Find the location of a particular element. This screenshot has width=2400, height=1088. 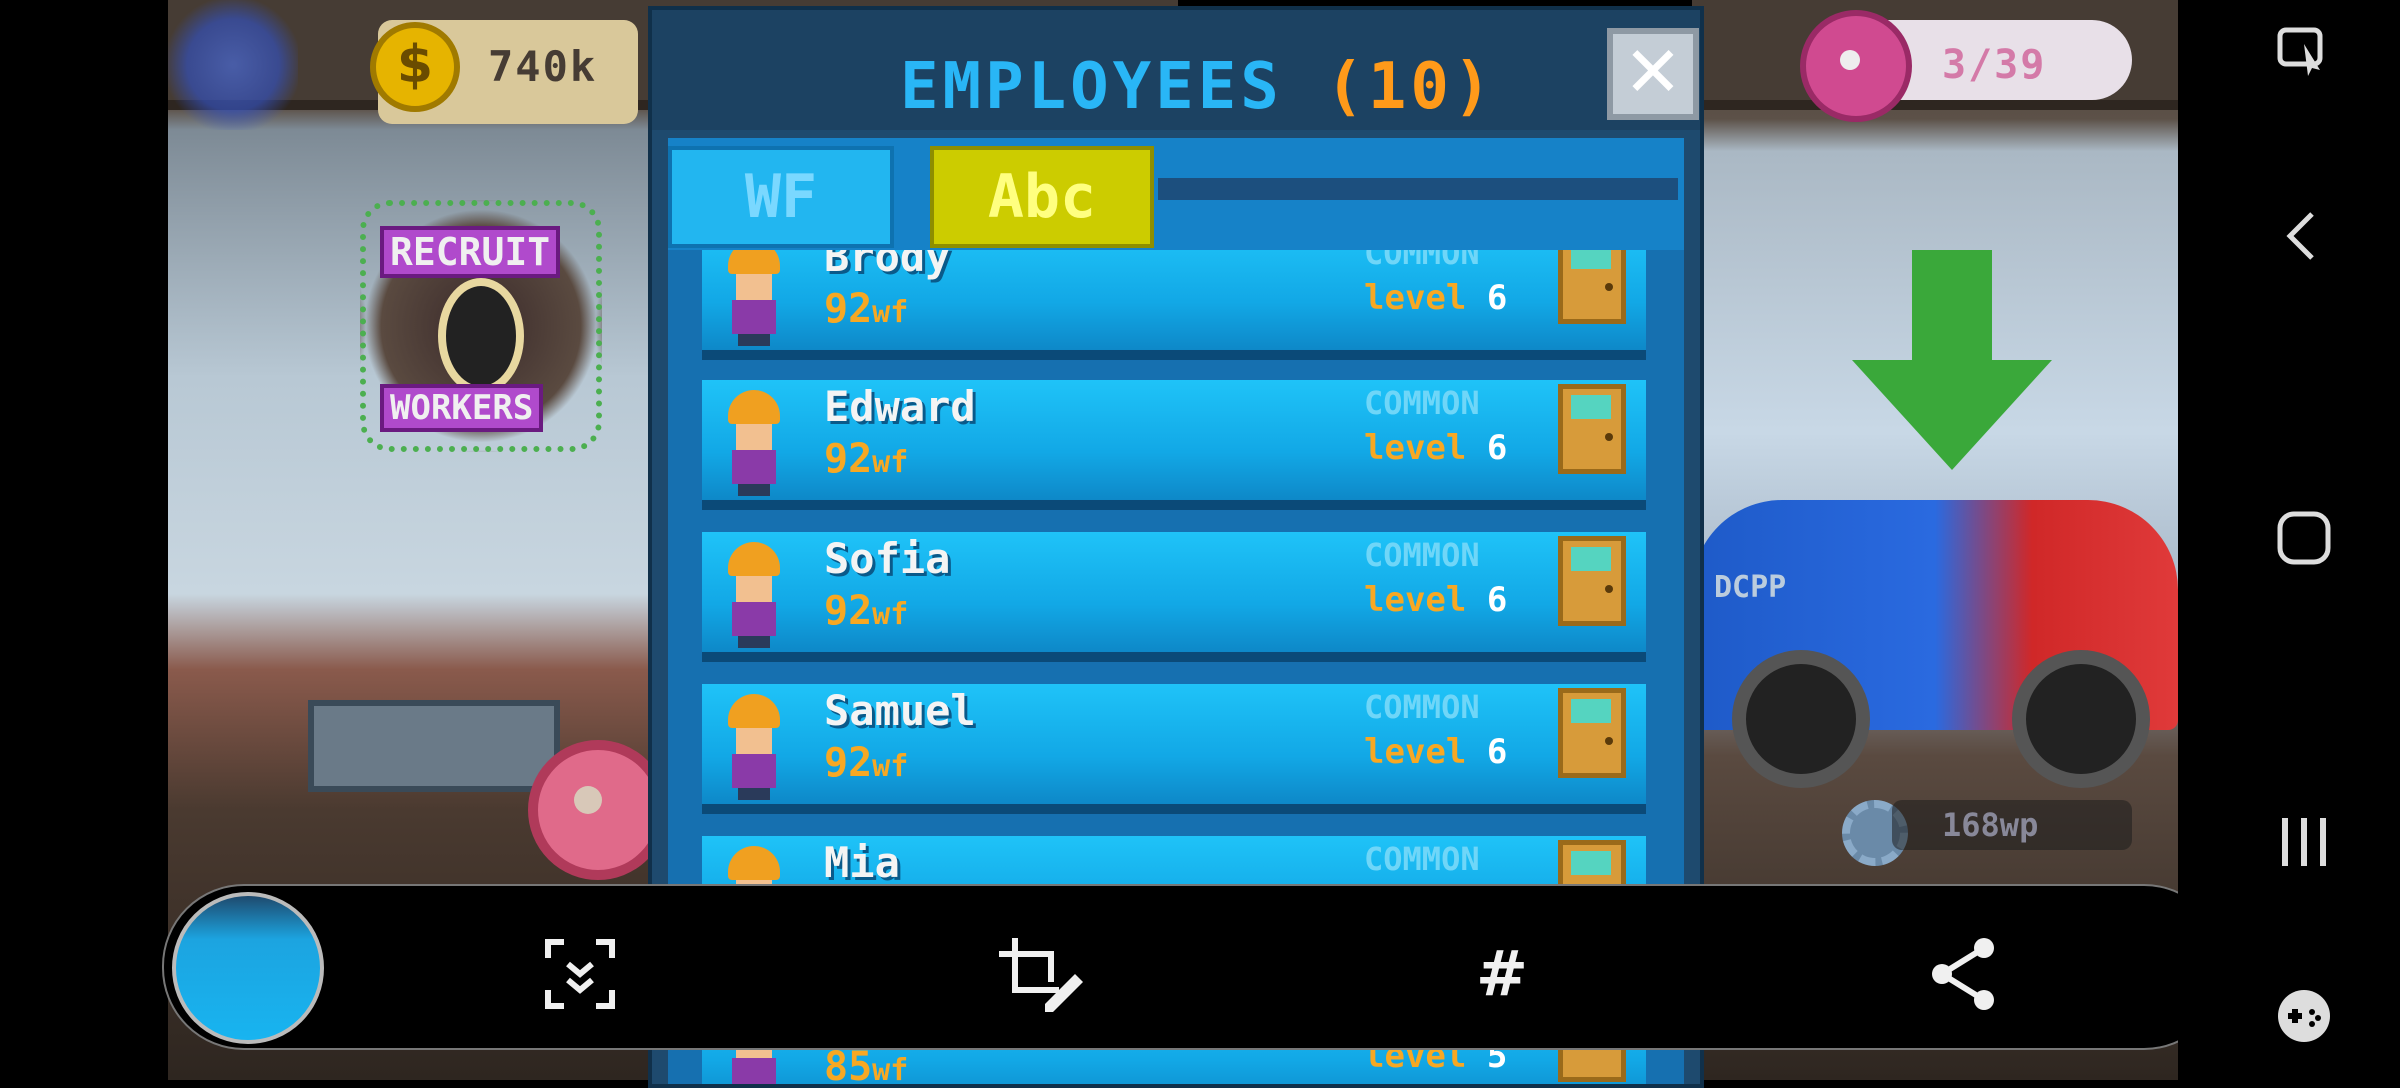

donut-icon is located at coordinates (1856, 66).